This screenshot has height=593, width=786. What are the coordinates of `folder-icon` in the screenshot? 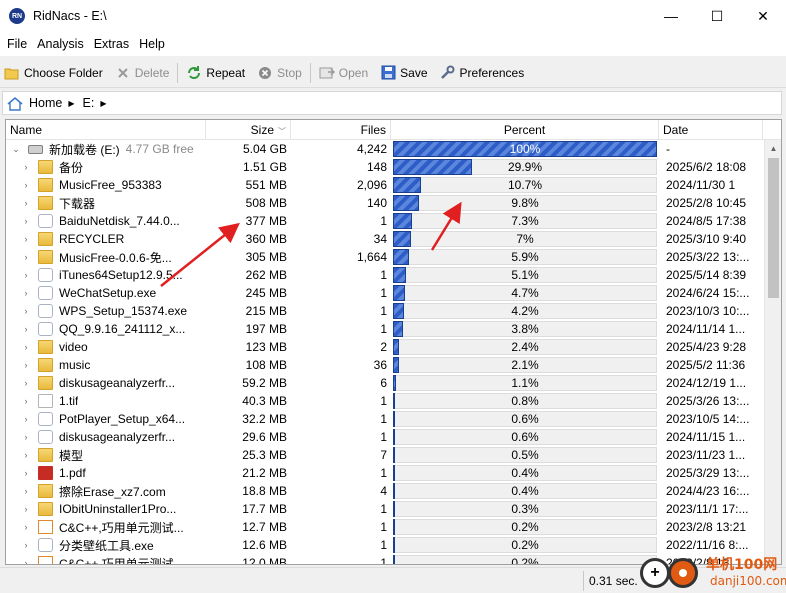 It's located at (45, 455).